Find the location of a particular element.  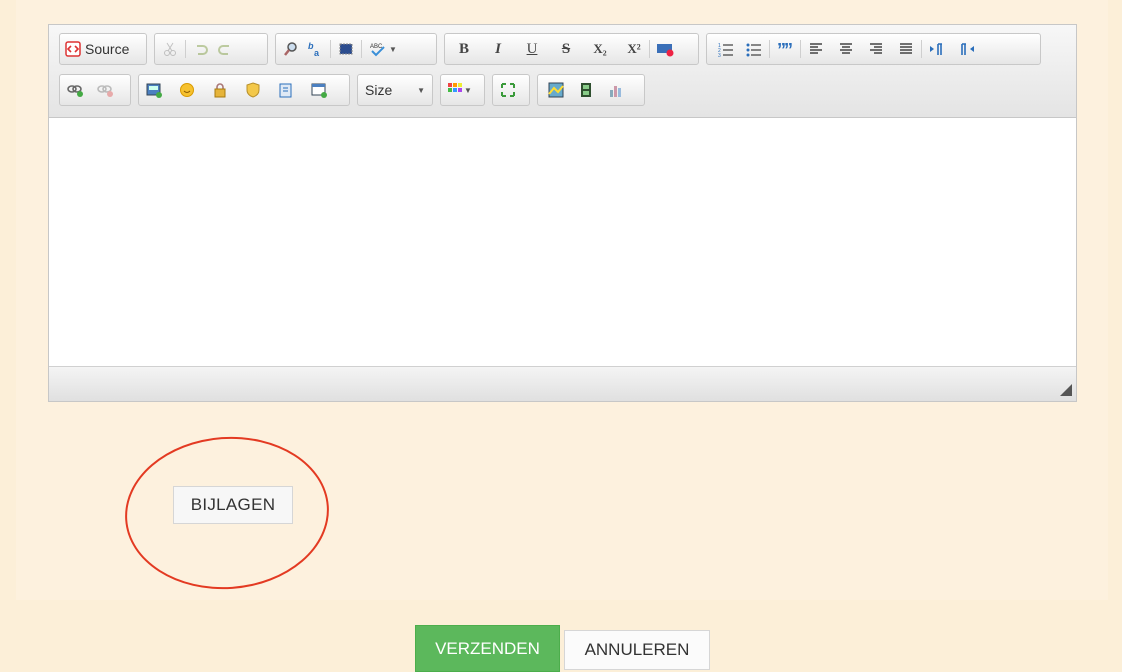

rtl-icon is located at coordinates (967, 49).